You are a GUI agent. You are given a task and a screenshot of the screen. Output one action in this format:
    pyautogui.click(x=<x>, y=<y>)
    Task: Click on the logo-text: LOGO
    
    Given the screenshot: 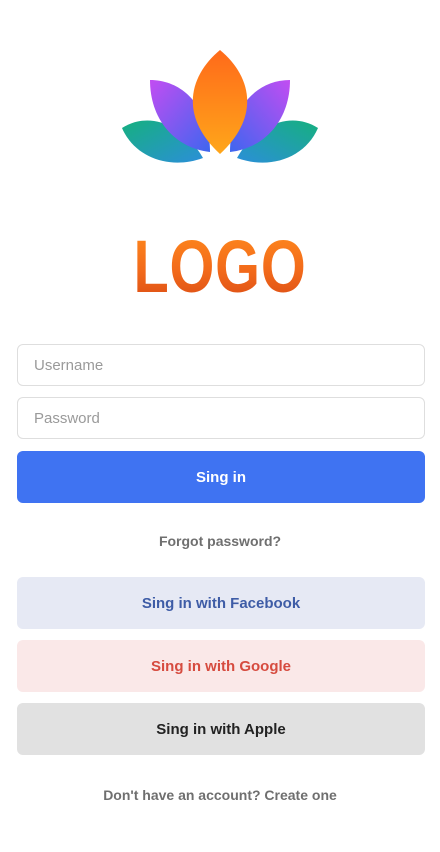 What is the action you would take?
    pyautogui.click(x=219, y=267)
    